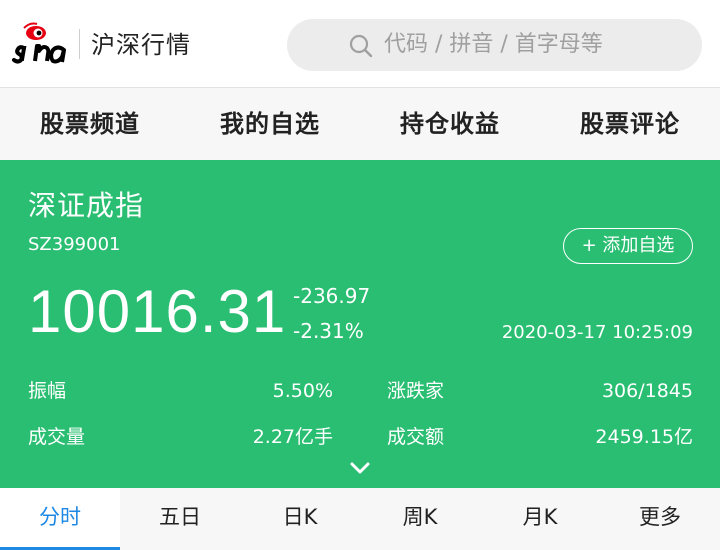  What do you see at coordinates (416, 391) in the screenshot?
I see `up-down-count-label: 涨跌家` at bounding box center [416, 391].